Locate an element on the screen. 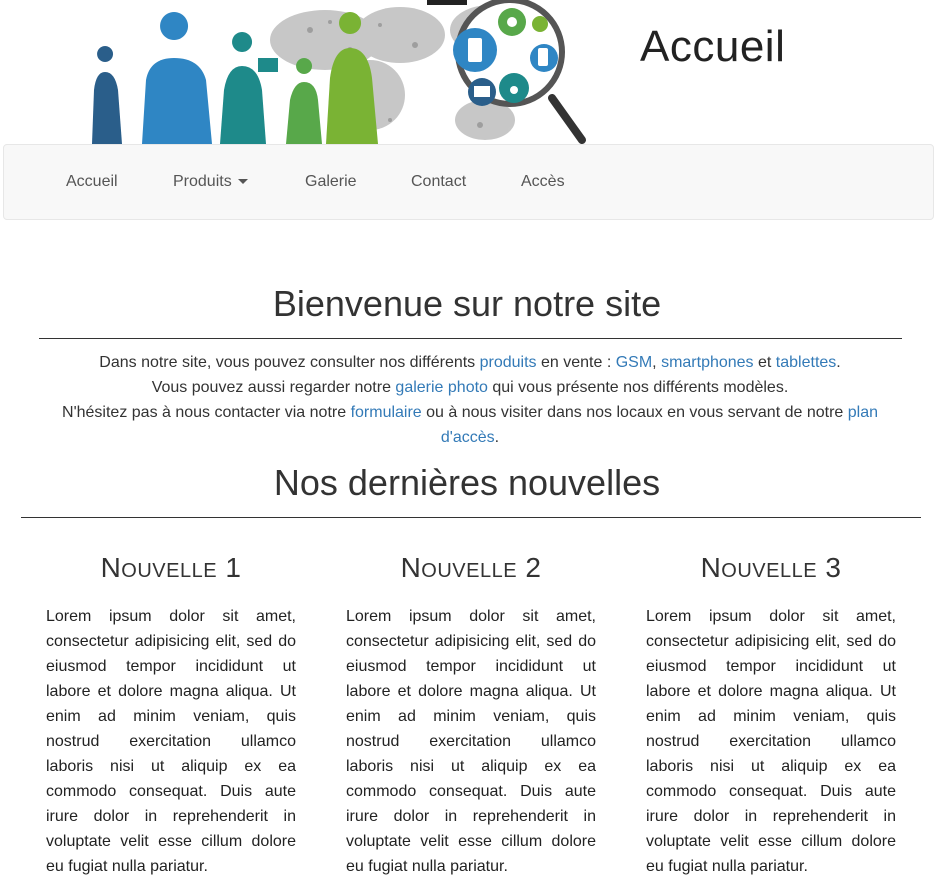 Image resolution: width=934 pixels, height=883 pixels. nav-produits-label: Produits is located at coordinates (202, 181).